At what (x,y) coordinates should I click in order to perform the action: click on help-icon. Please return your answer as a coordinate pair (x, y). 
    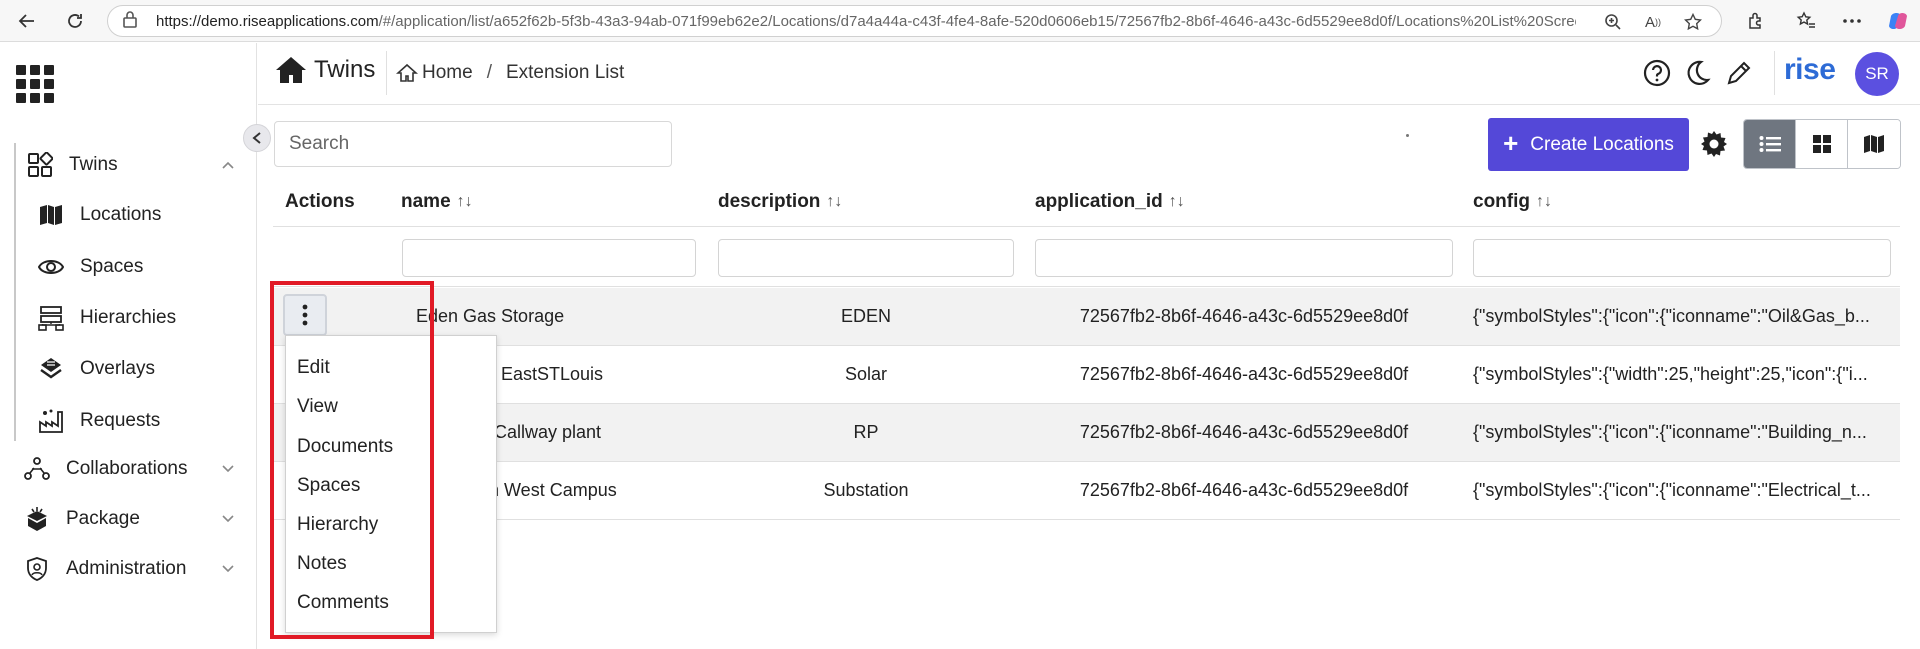
    Looking at the image, I should click on (1657, 73).